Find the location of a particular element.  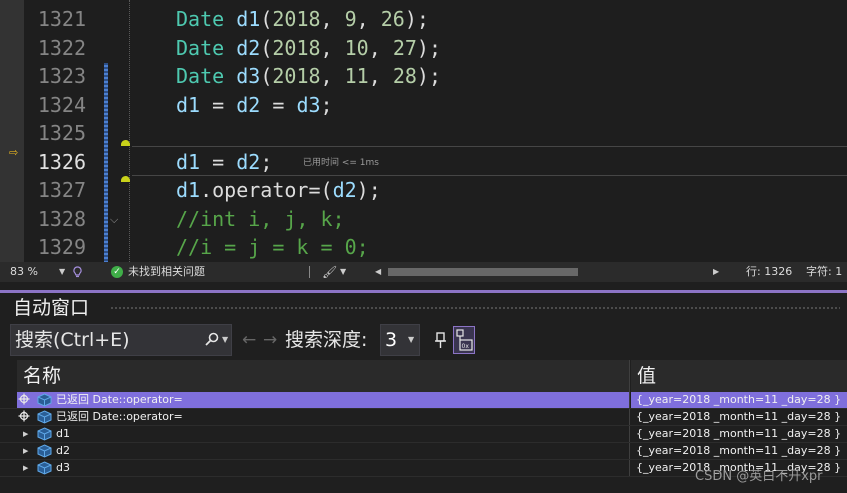

search-options-dropdown-icon: ▼ is located at coordinates (225, 340).